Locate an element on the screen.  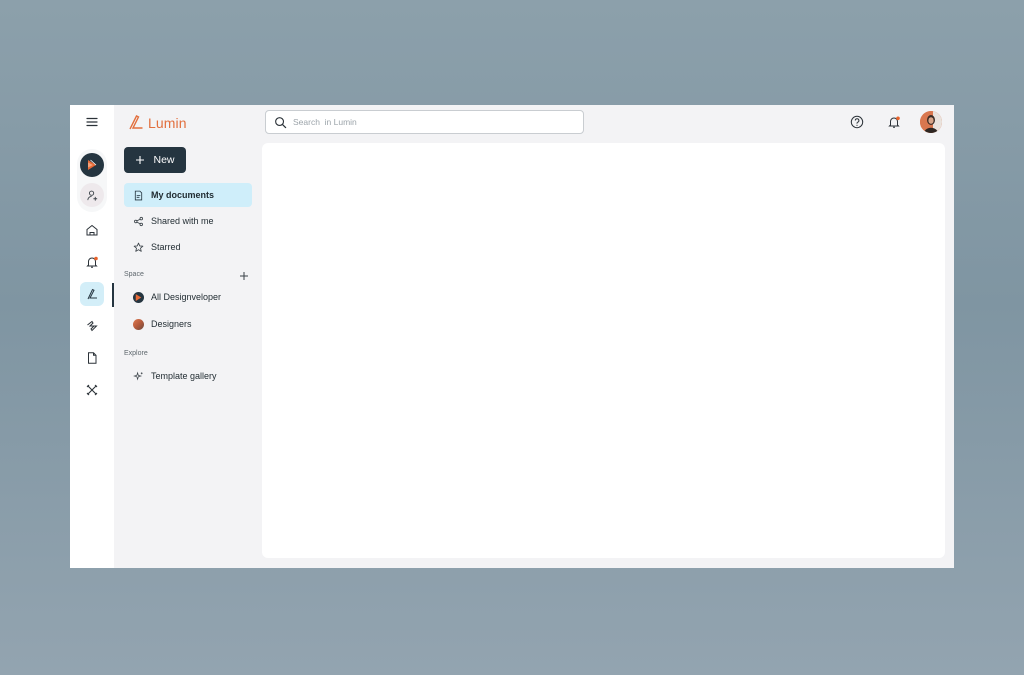
person-add-icon is located at coordinates (91, 195).